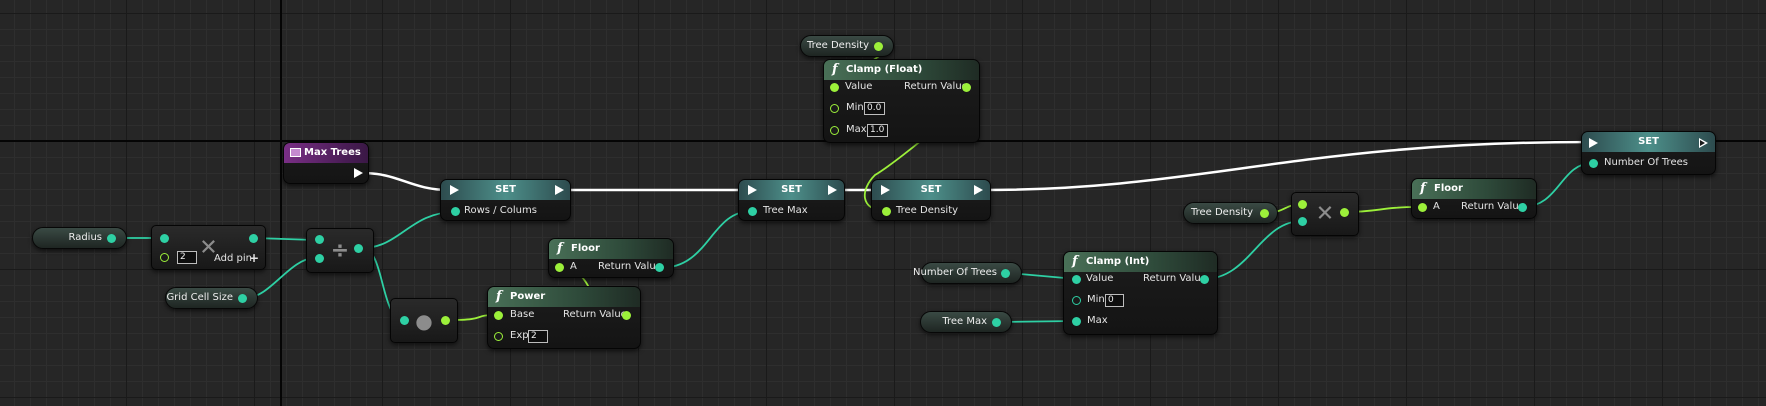 The width and height of the screenshot is (1766, 406). What do you see at coordinates (1005, 273) in the screenshot?
I see `number-of-trees-getter-output-pin` at bounding box center [1005, 273].